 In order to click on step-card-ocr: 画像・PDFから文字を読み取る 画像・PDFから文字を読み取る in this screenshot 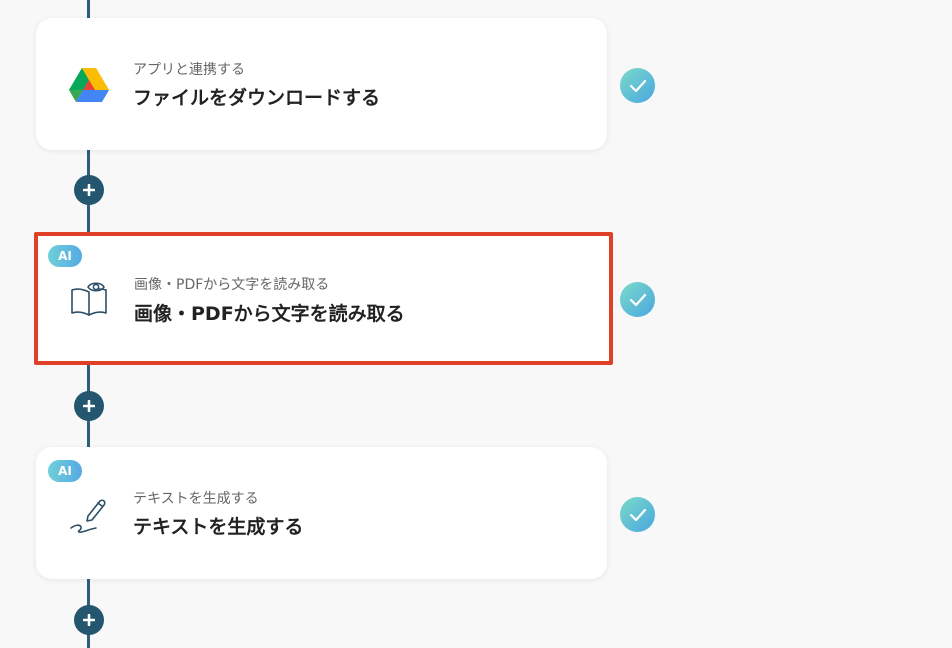, I will do `click(323, 298)`.